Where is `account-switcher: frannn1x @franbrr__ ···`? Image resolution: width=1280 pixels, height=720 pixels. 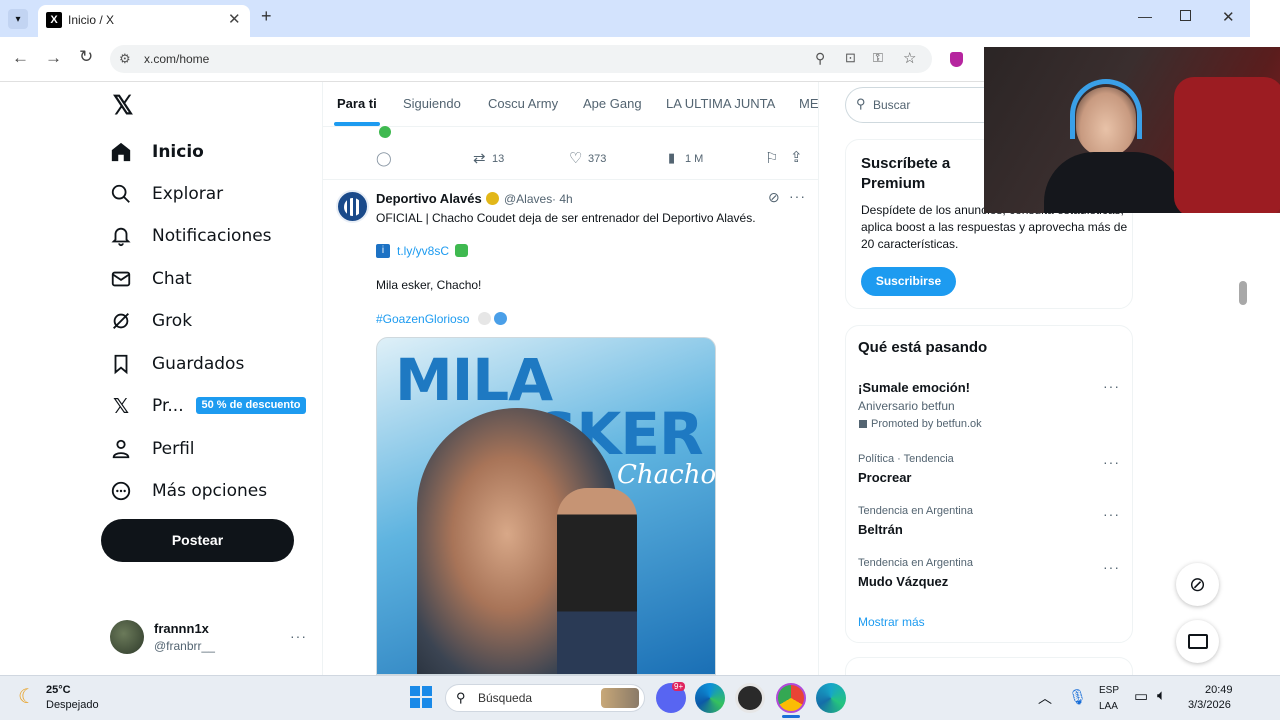 account-switcher: frannn1x @franbrr__ ··· is located at coordinates (210, 638).